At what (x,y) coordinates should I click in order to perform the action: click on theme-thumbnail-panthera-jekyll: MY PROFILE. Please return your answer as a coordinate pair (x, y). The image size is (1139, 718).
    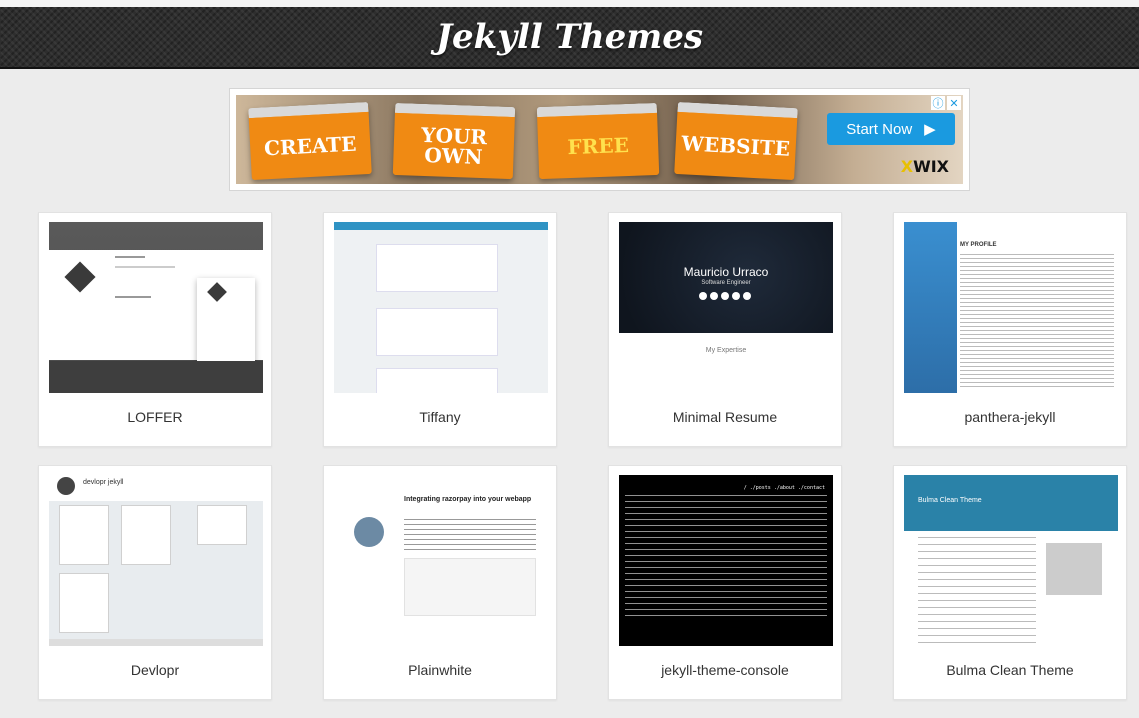
    Looking at the image, I should click on (1011, 307).